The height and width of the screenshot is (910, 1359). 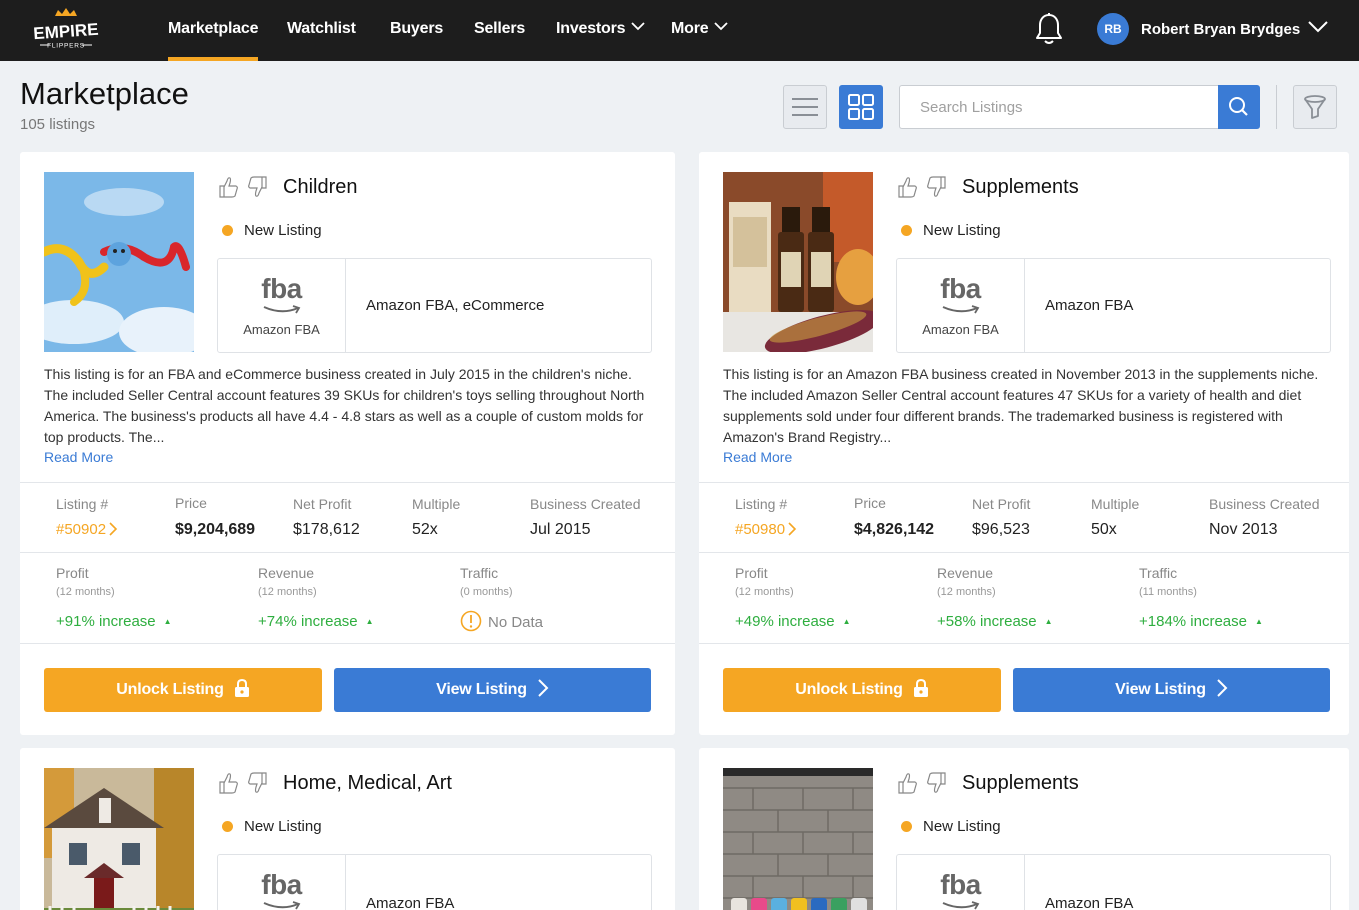 I want to click on traffic-no-data: No Data, so click(x=501, y=621).